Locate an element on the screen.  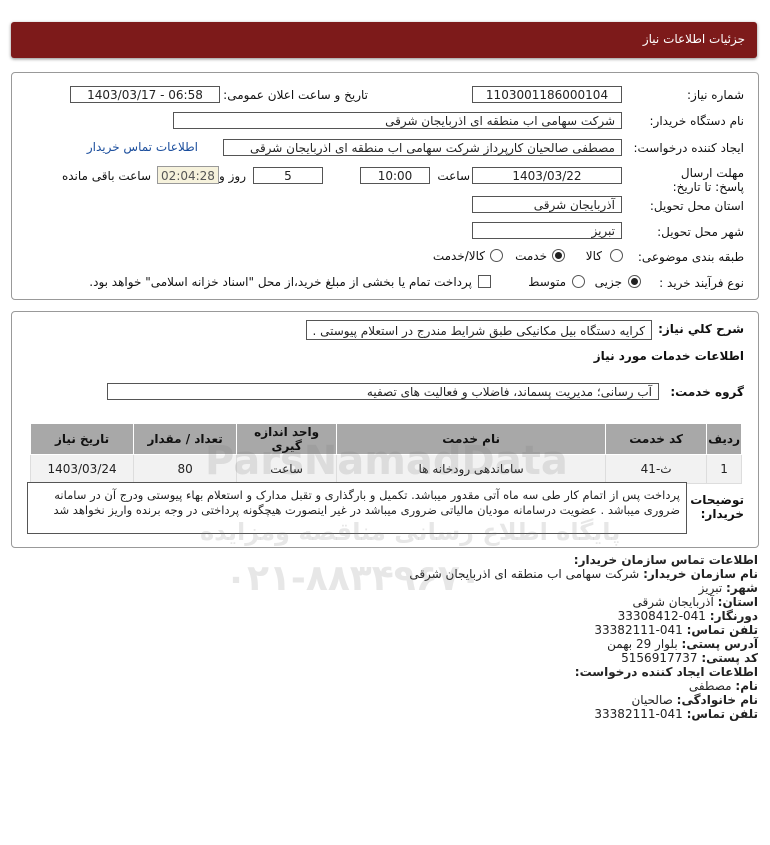
deadline-label: مهلت ارسال پاسخ: تا تاریخ: is located at coordinates (708, 180).